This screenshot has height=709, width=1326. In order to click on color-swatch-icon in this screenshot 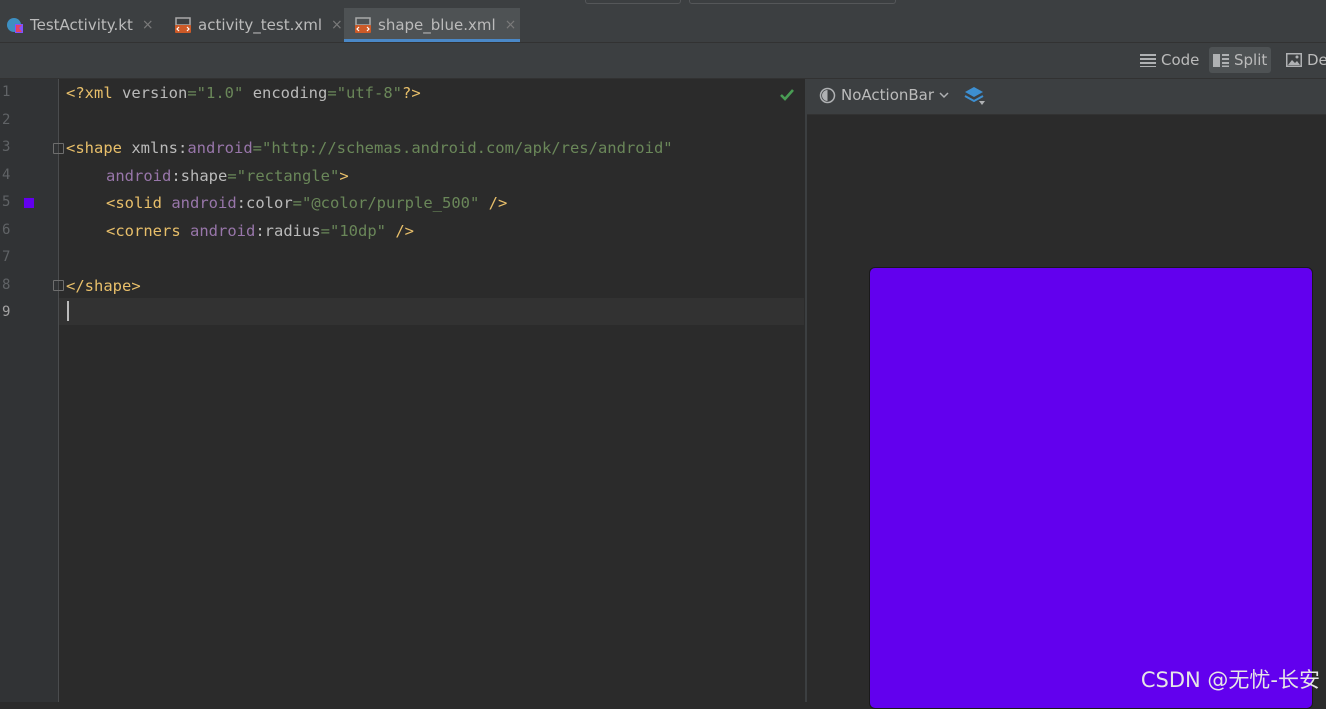, I will do `click(29, 203)`.